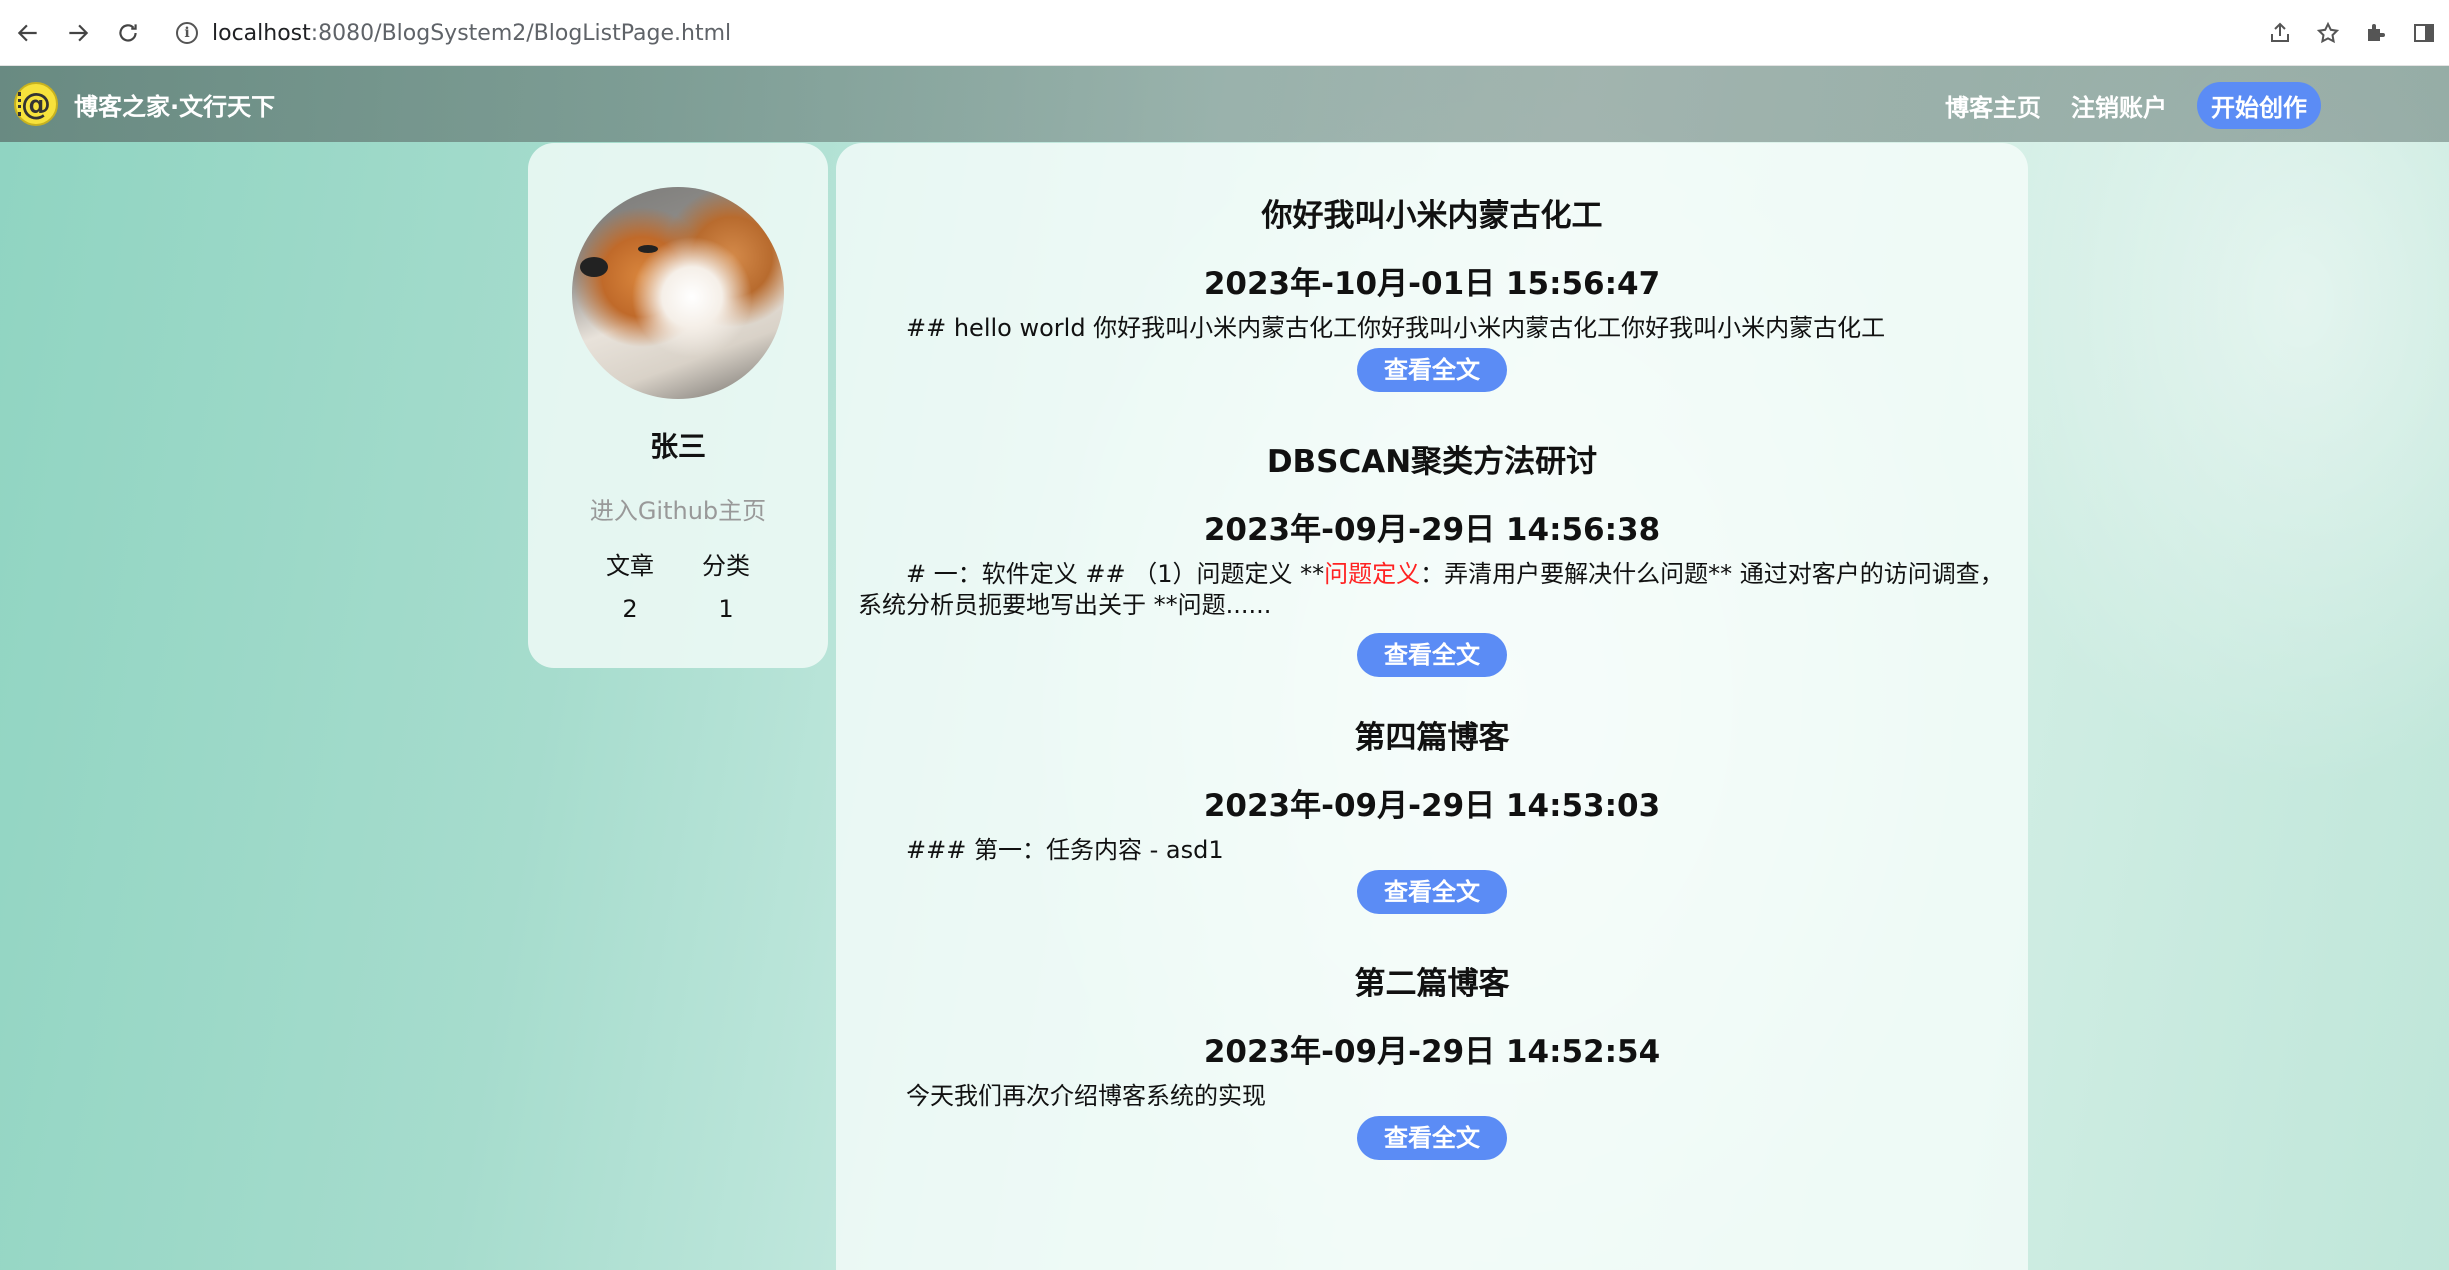 The width and height of the screenshot is (2449, 1270). Describe the element at coordinates (2352, 33) in the screenshot. I see `browser-actions` at that location.